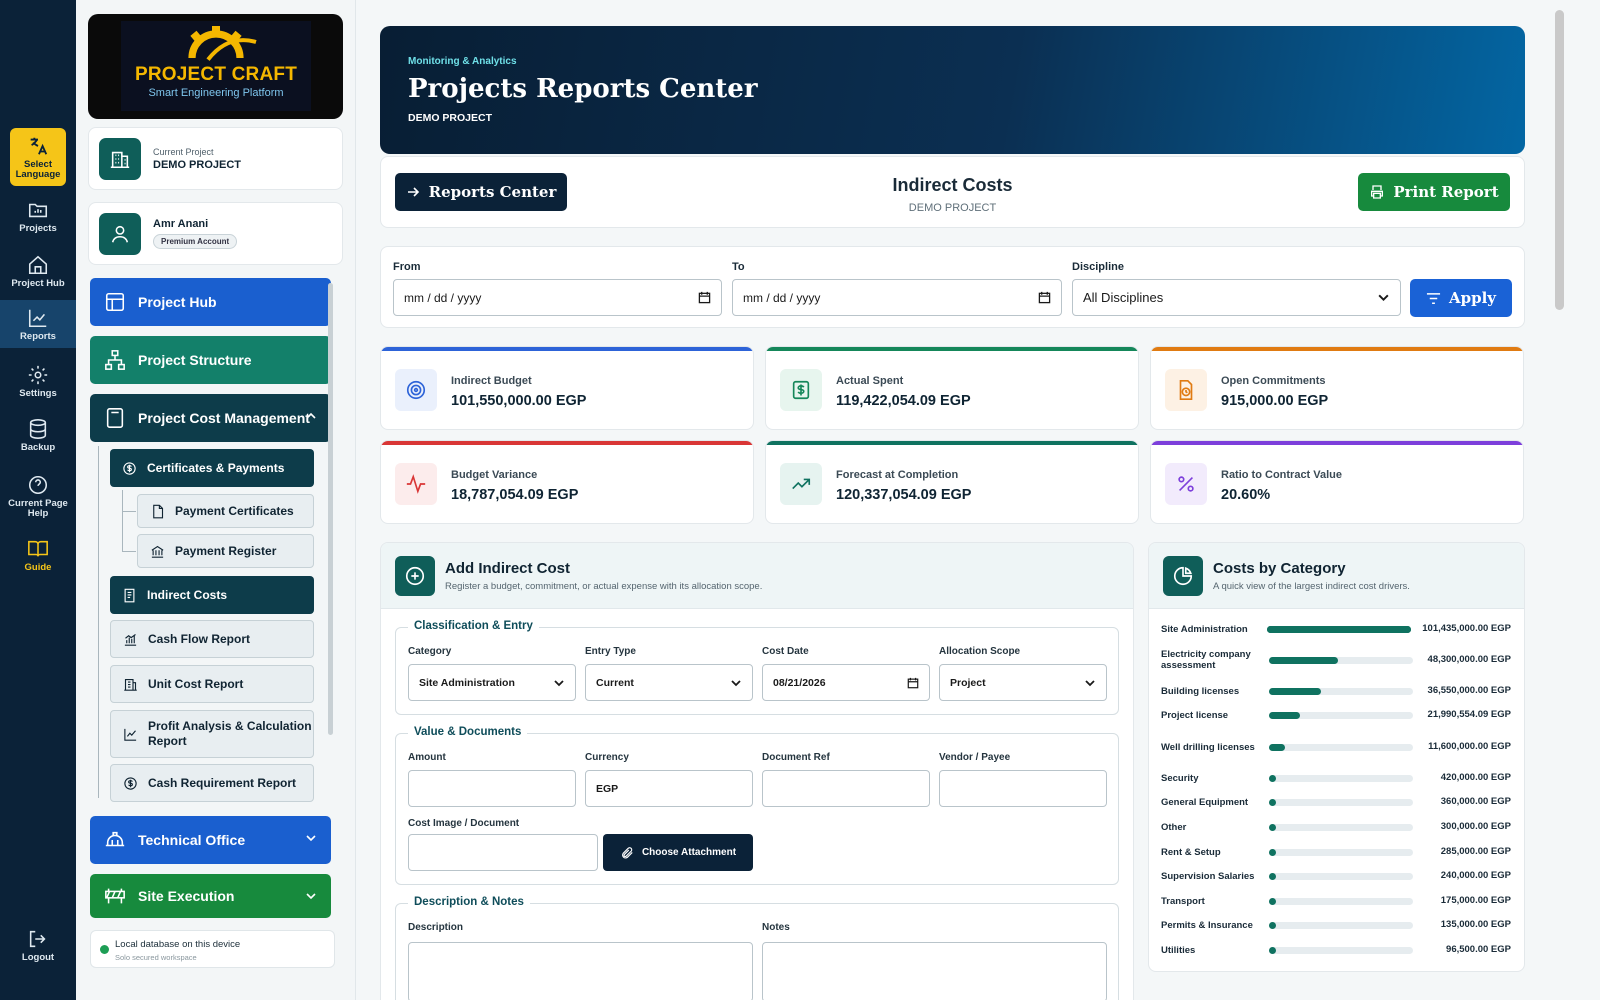 The image size is (1600, 1000). I want to click on nav-unit-cost-report: Unit Cost Report, so click(212, 684).